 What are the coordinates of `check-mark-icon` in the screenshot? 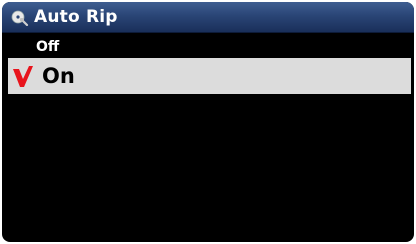 It's located at (23, 76).